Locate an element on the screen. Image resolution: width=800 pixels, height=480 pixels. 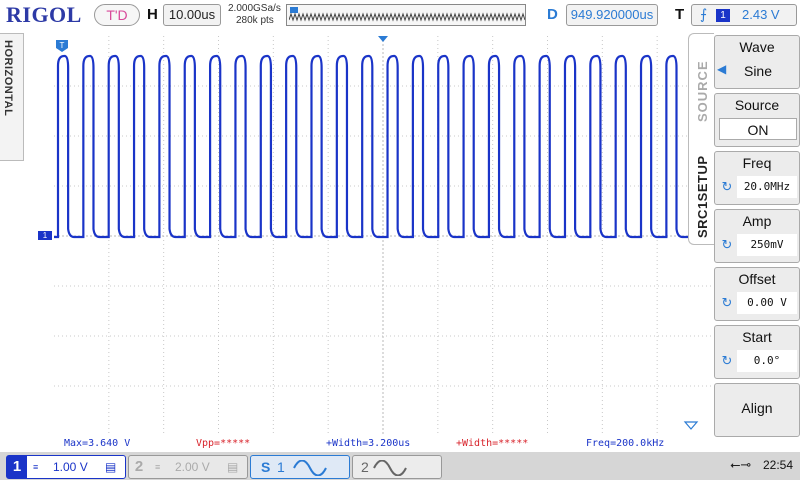
source-menu-item: Source ON is located at coordinates (757, 120).